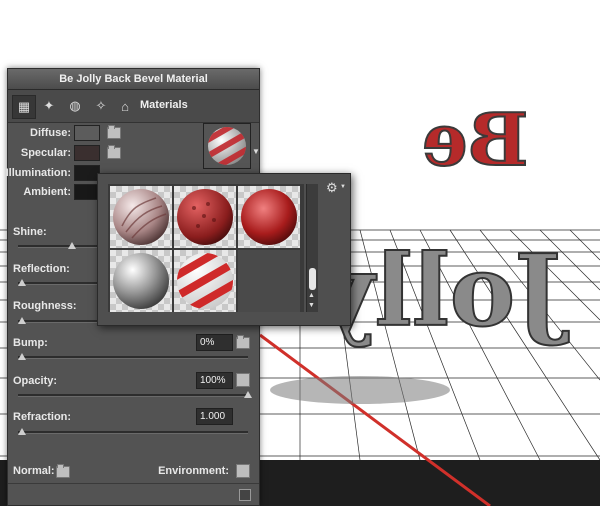 This screenshot has width=600, height=506. I want to click on roughness-label: Roughness:, so click(45, 306).